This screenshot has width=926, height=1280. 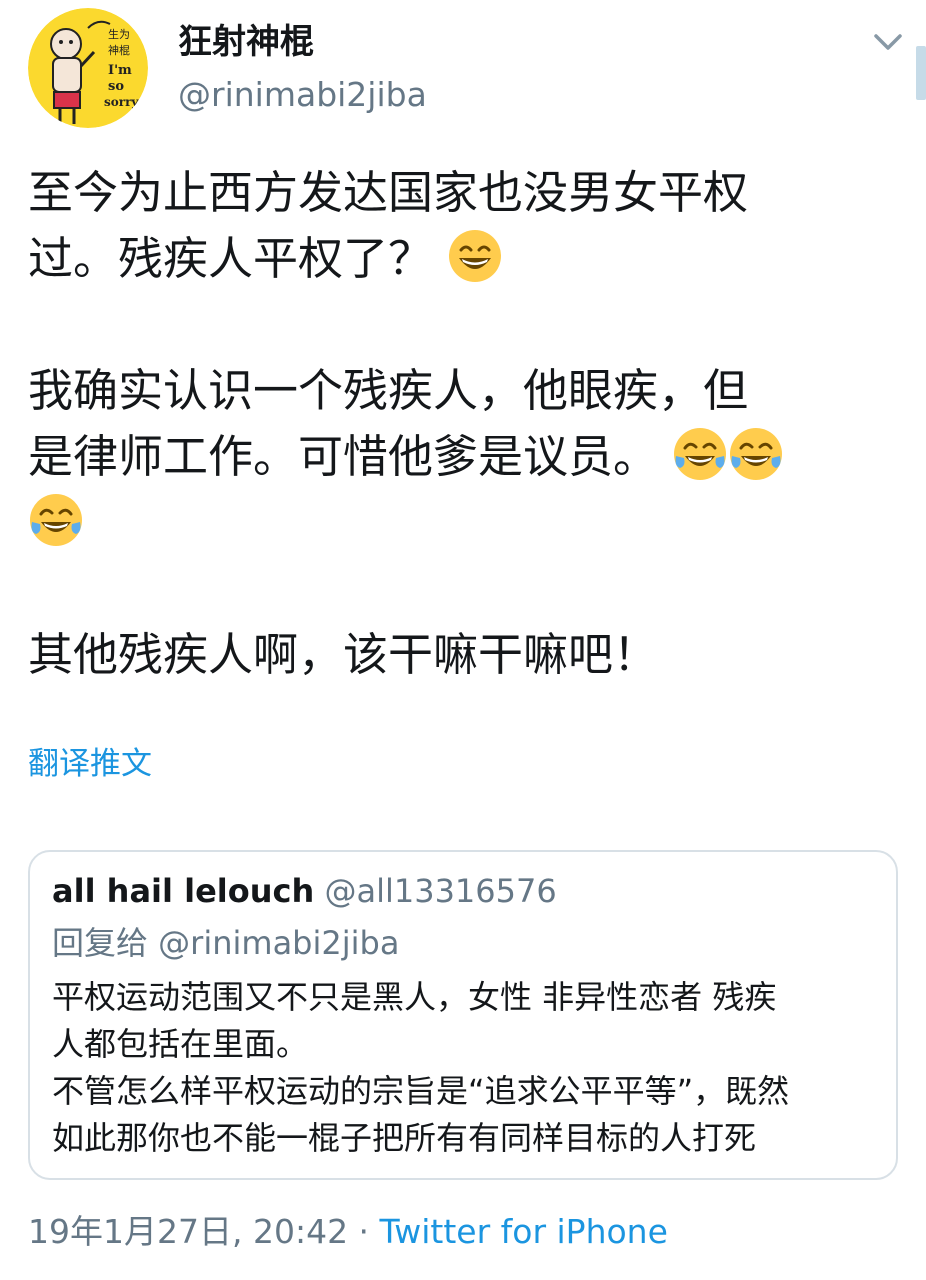 I want to click on avatar: 生为 神棍 I'm so sorry, so click(x=88, y=68).